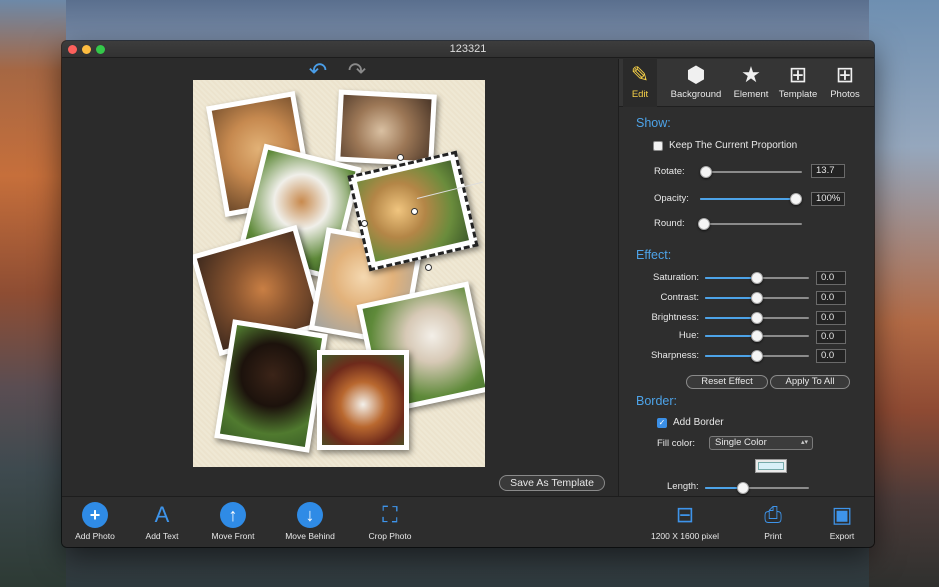 The width and height of the screenshot is (939, 587). What do you see at coordinates (810, 382) in the screenshot?
I see `apply-to-all-button: Apply To All` at bounding box center [810, 382].